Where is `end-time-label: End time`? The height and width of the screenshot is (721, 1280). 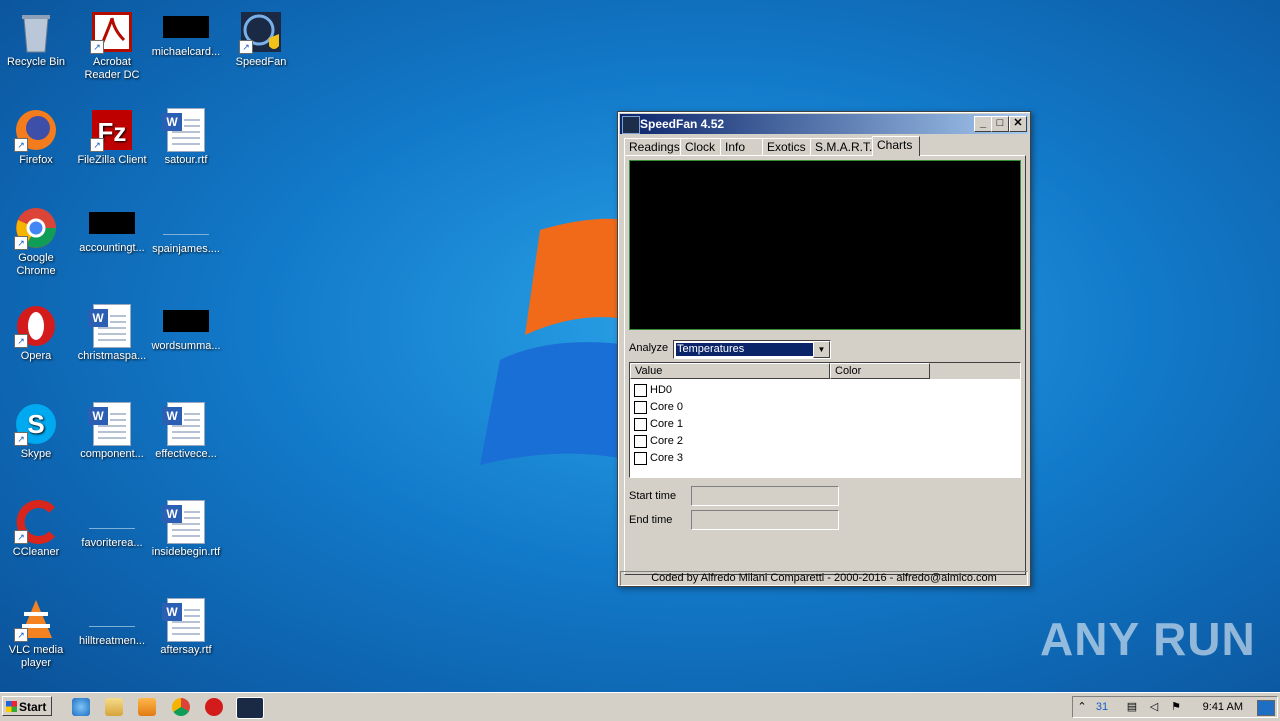
end-time-label: End time is located at coordinates (651, 520).